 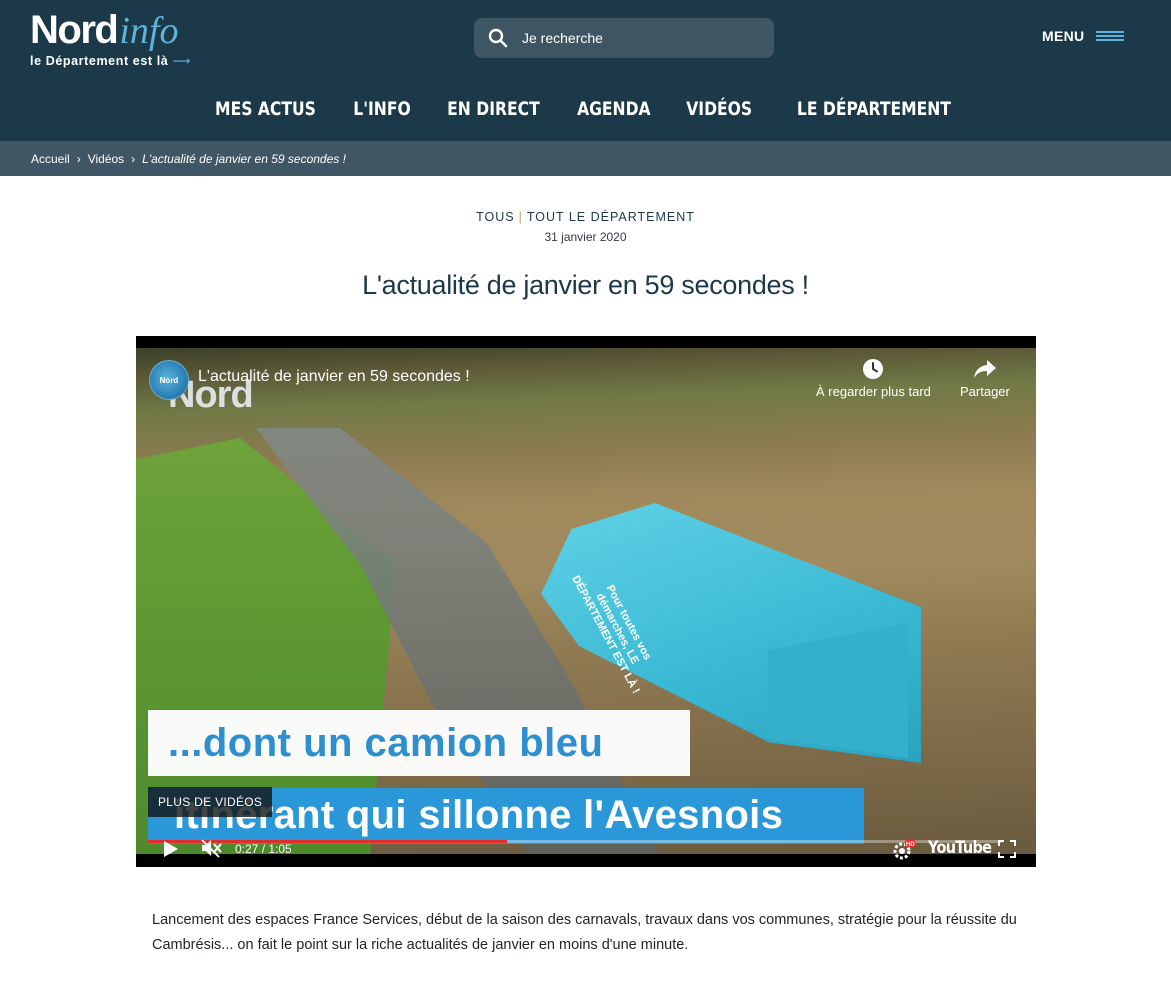 I want to click on logo-tagline: le Département est là ⟶, so click(x=110, y=61).